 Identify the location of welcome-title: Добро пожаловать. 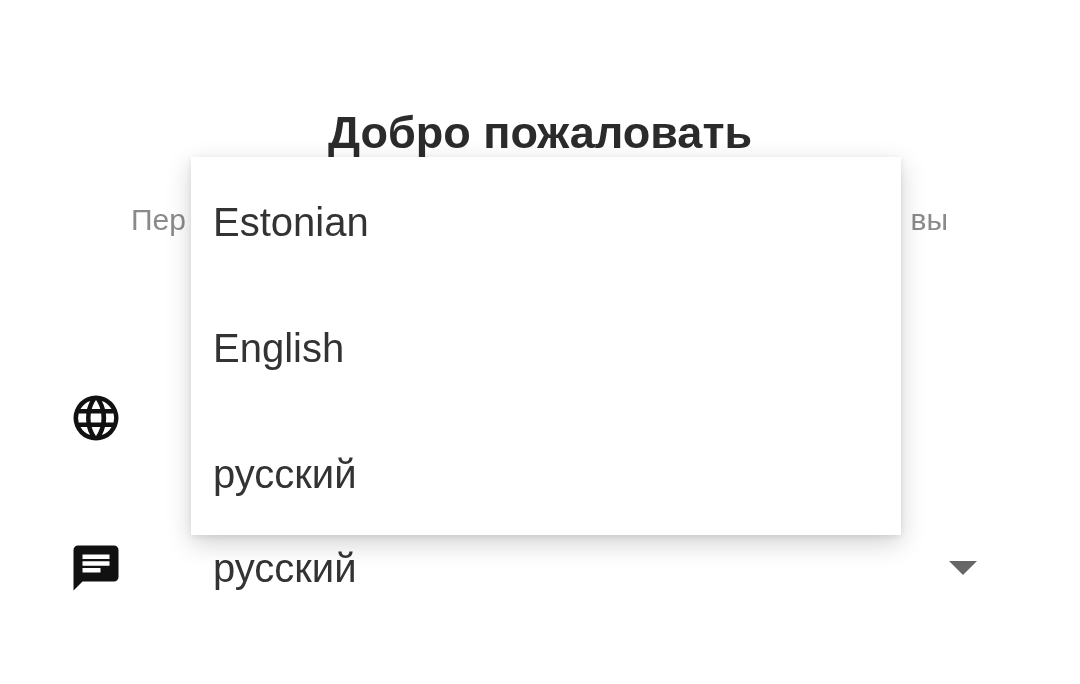
(540, 133).